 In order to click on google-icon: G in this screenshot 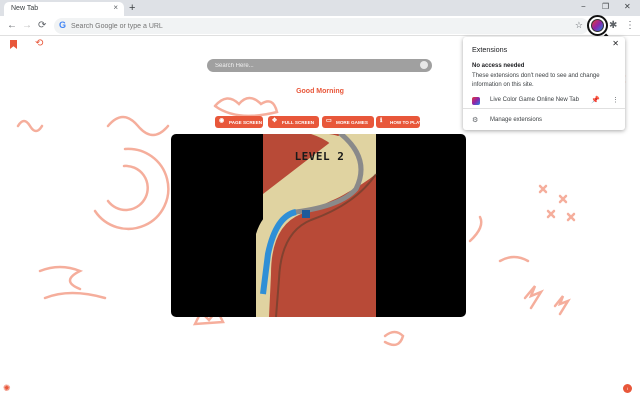, I will do `click(63, 25)`.